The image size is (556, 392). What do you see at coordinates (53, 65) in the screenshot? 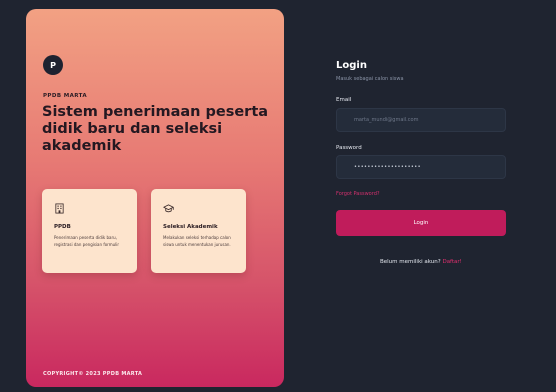
I see `logo: P` at bounding box center [53, 65].